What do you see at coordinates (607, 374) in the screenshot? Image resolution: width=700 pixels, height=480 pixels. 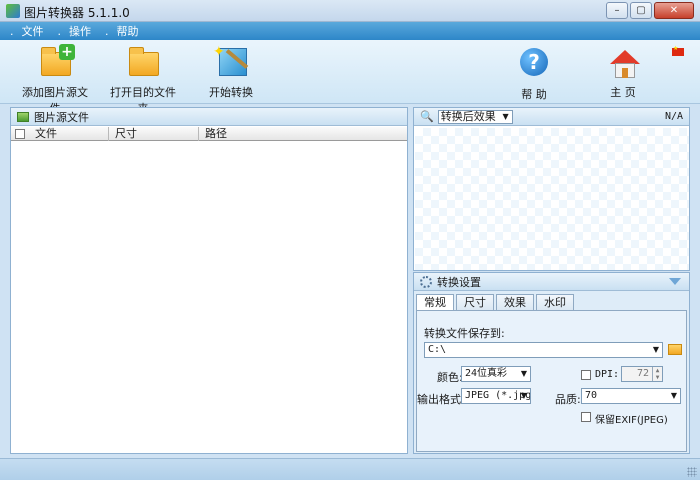 I see `dpi-label: DPI:` at bounding box center [607, 374].